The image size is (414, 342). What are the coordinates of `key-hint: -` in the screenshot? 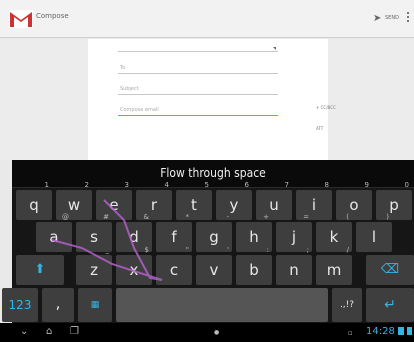 It's located at (227, 217).